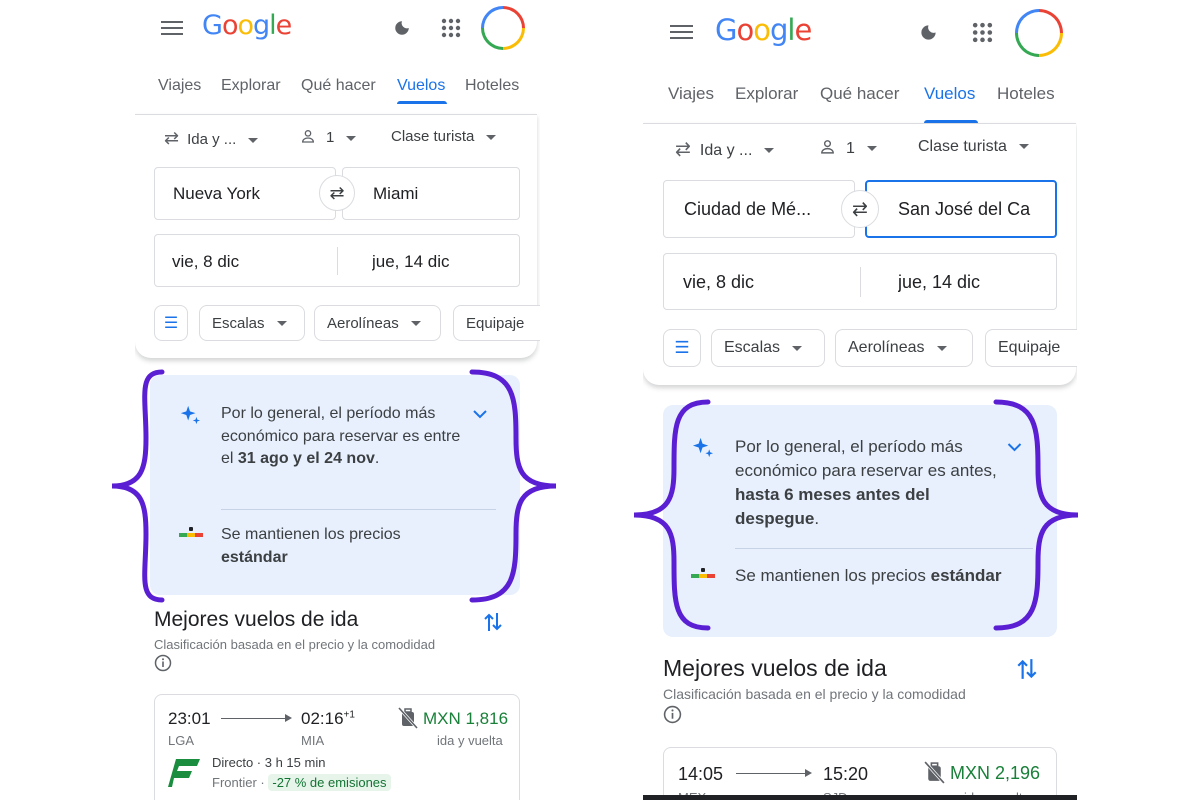 This screenshot has width=1200, height=800. Describe the element at coordinates (860, 797) in the screenshot. I see `screen-bottom-edge` at that location.